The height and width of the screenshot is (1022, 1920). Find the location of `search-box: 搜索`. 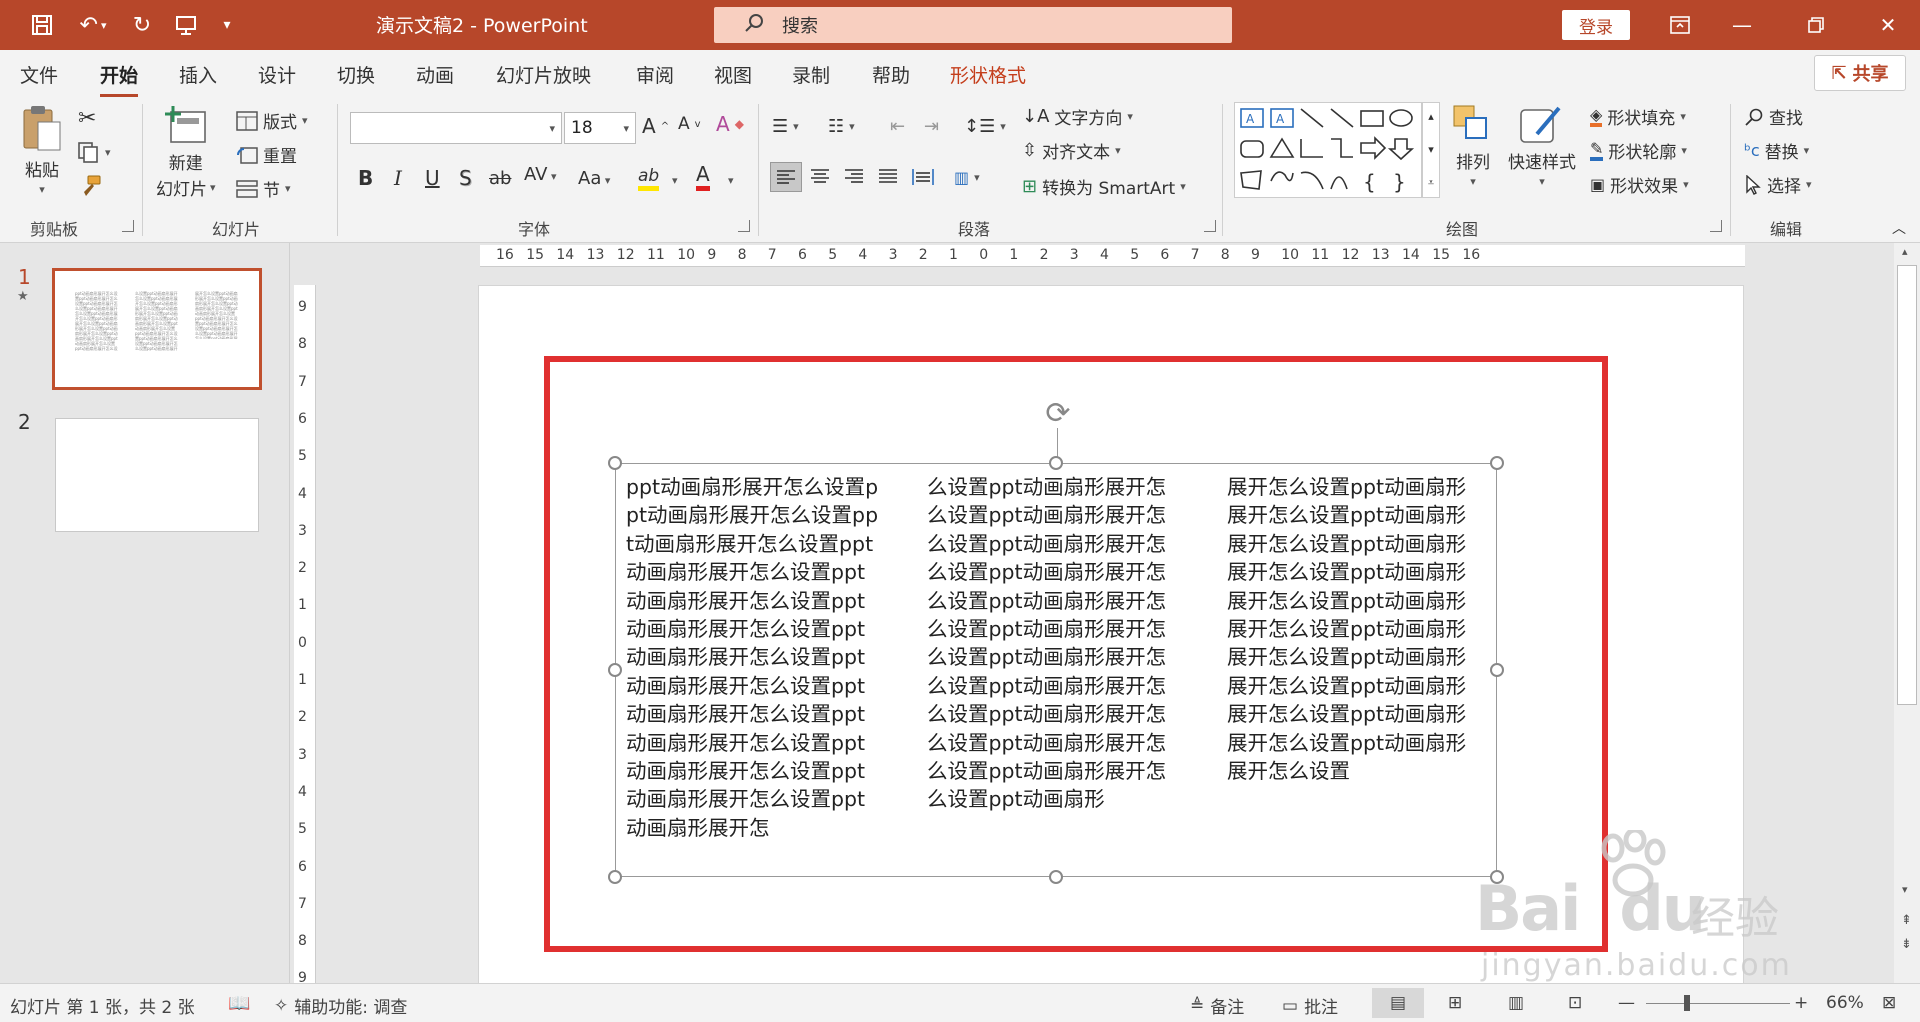

search-box: 搜索 is located at coordinates (973, 25).